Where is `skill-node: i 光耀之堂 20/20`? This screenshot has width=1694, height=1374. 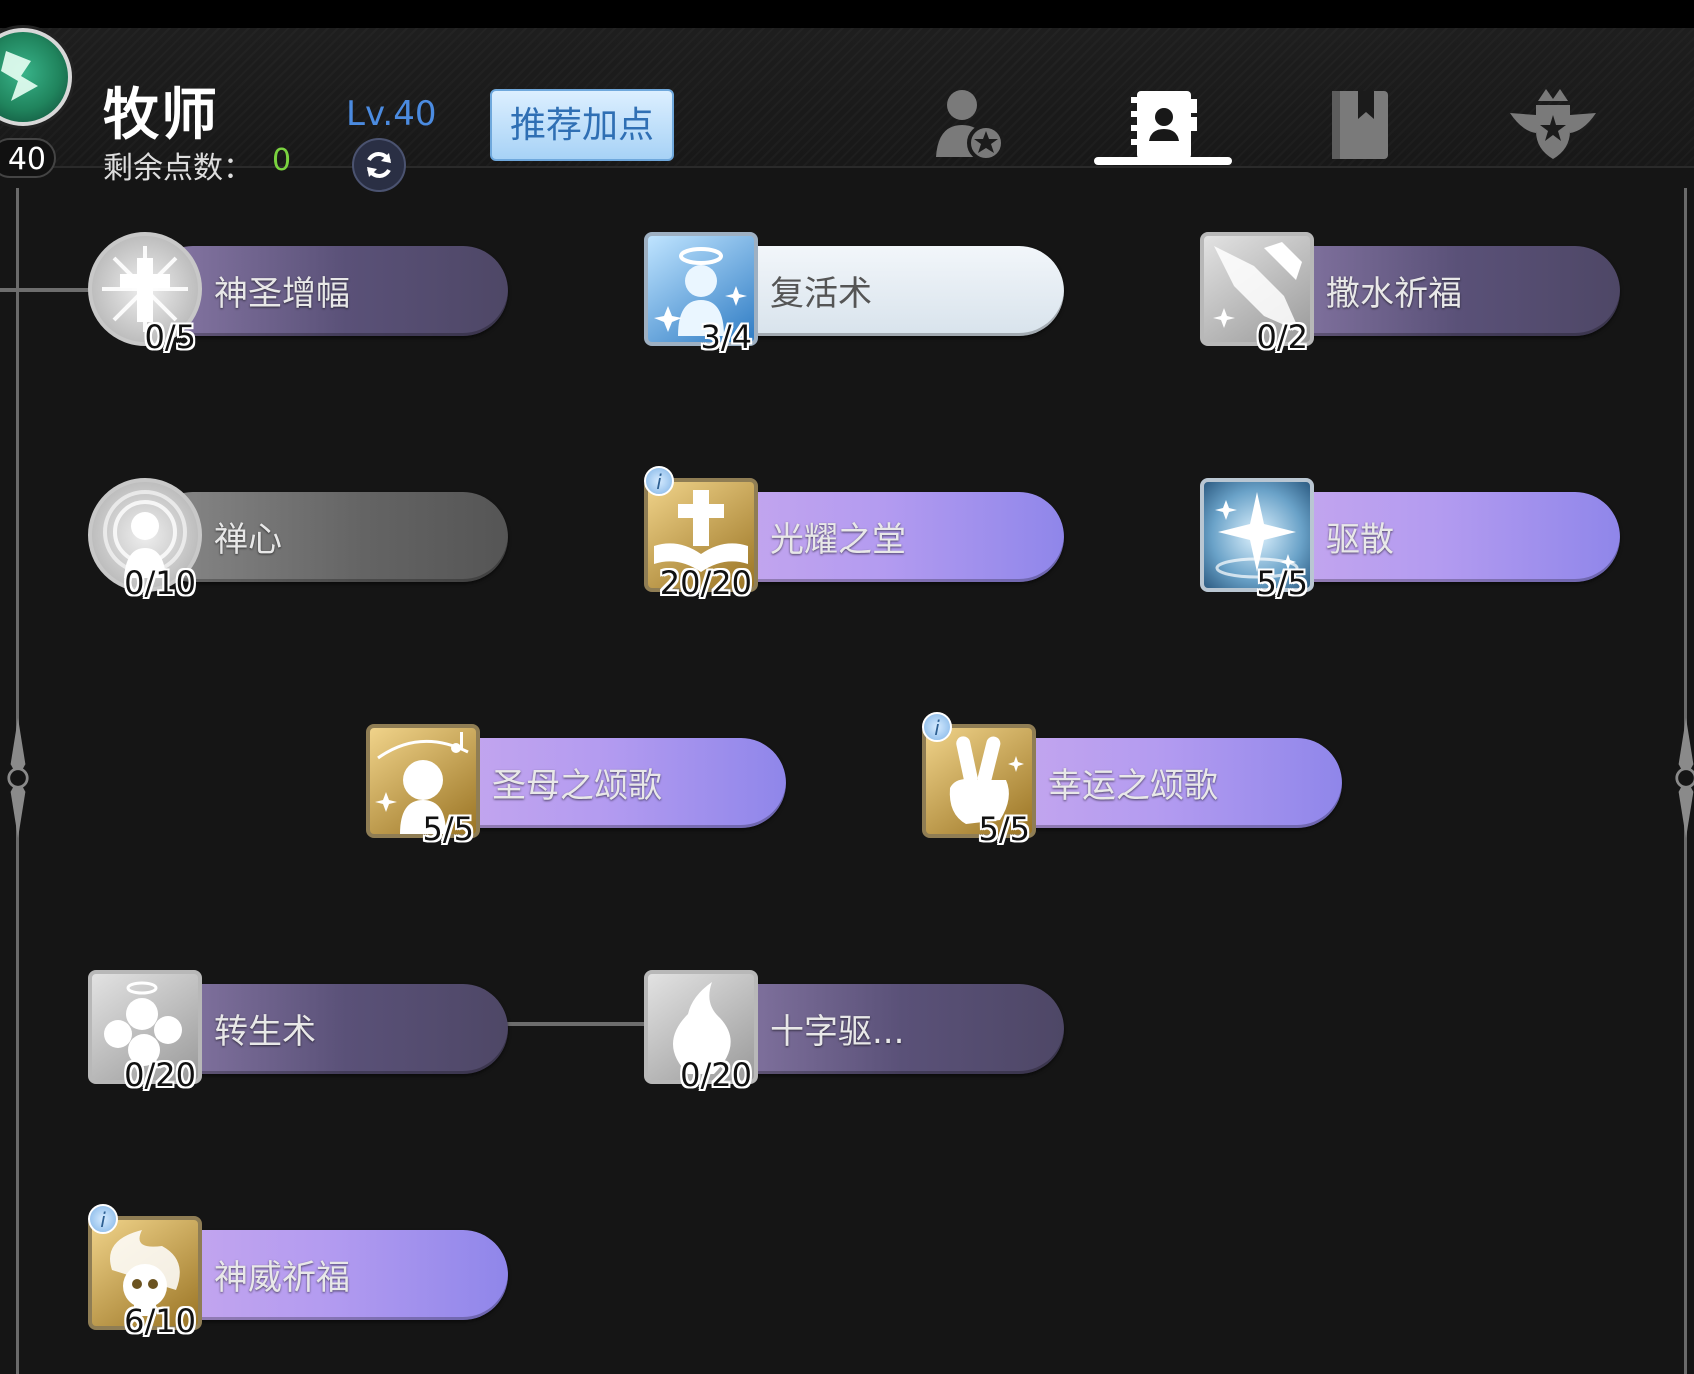 skill-node: i 光耀之堂 20/20 is located at coordinates (859, 533).